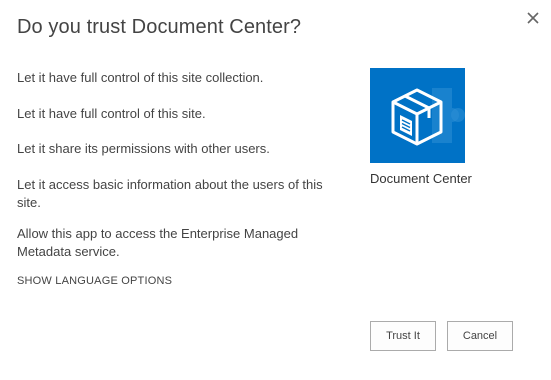 The width and height of the screenshot is (551, 380). What do you see at coordinates (111, 113) in the screenshot?
I see `permission-text: Let it have full control of this site.` at bounding box center [111, 113].